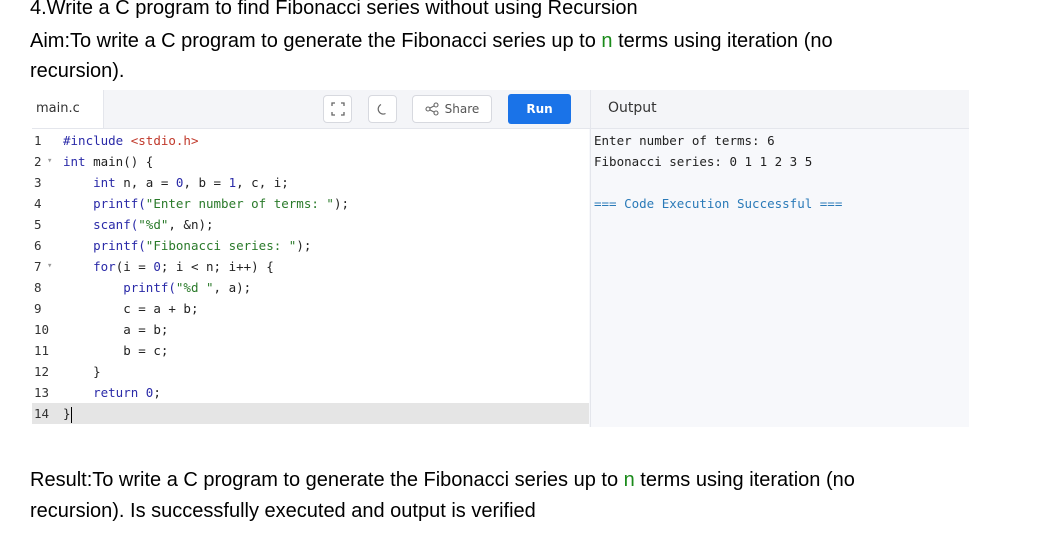  Describe the element at coordinates (310, 140) in the screenshot. I see `code-line-1: 1 #include <stdio.h>` at that location.